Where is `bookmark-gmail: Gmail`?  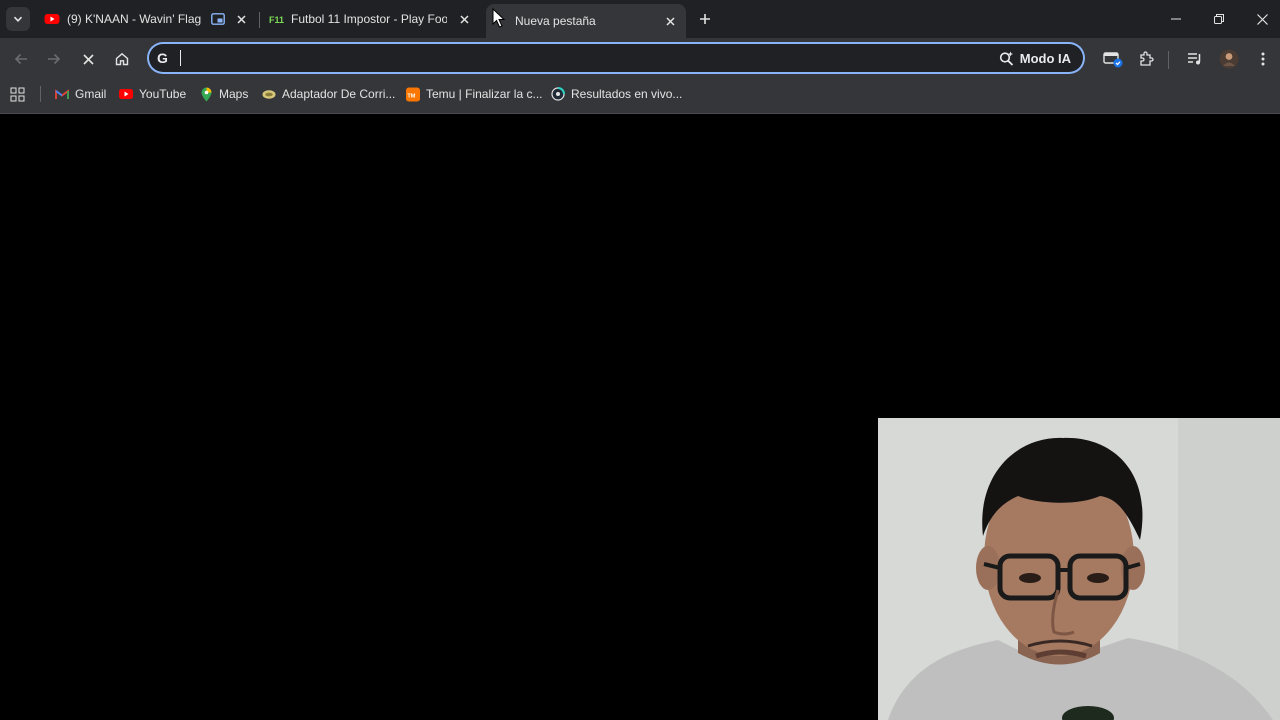
bookmark-gmail: Gmail is located at coordinates (80, 94).